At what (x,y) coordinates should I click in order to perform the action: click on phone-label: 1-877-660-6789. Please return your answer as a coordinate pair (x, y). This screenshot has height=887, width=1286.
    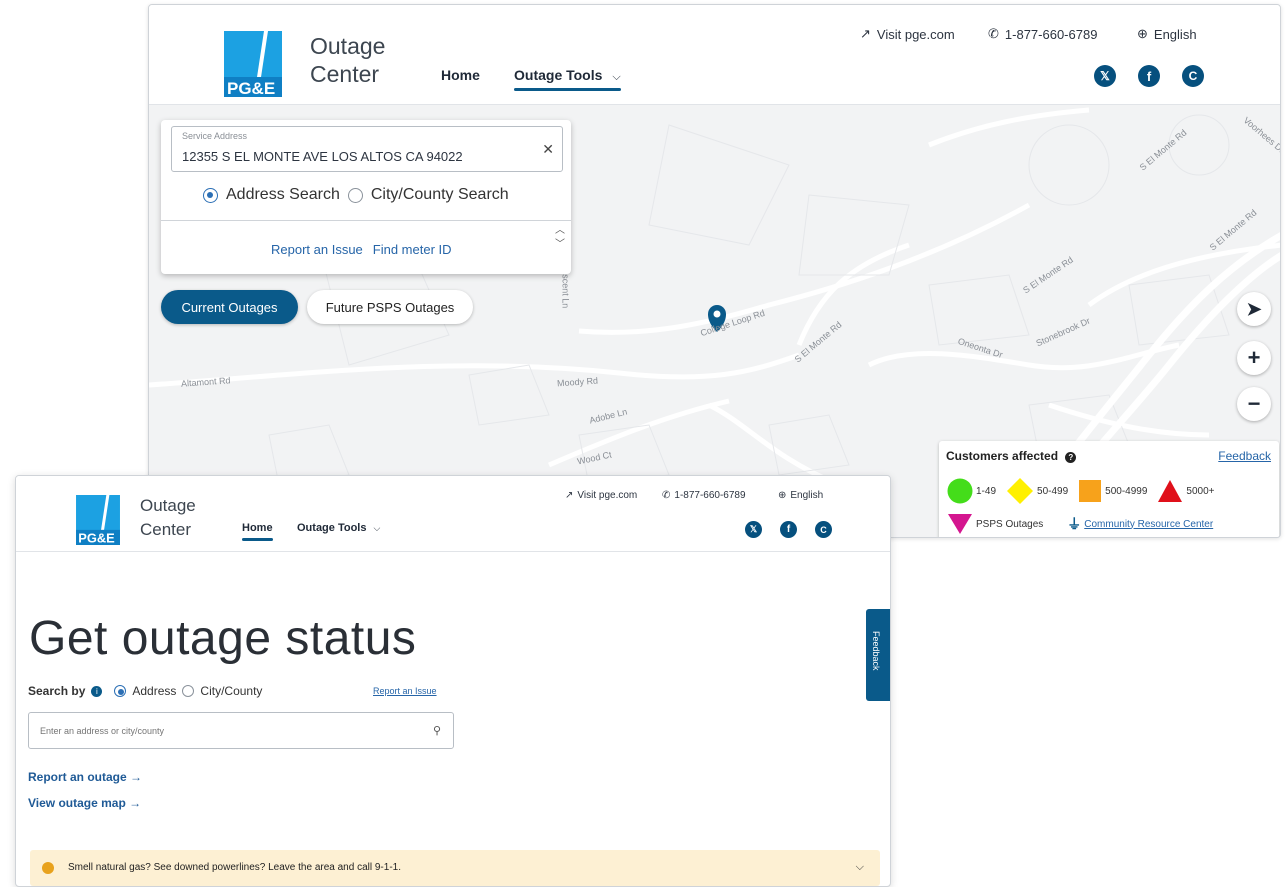
    Looking at the image, I should click on (710, 495).